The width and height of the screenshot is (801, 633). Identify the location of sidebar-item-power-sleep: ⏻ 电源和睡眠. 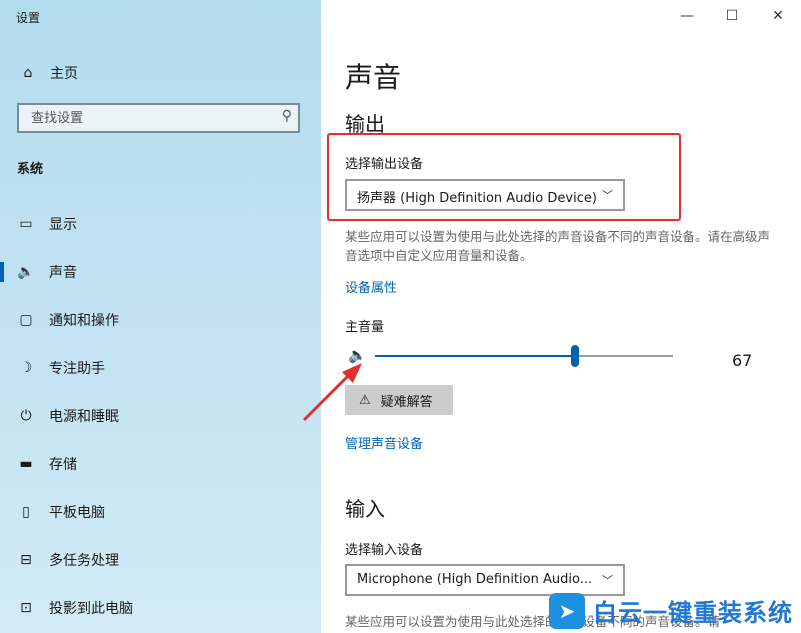
(160, 416).